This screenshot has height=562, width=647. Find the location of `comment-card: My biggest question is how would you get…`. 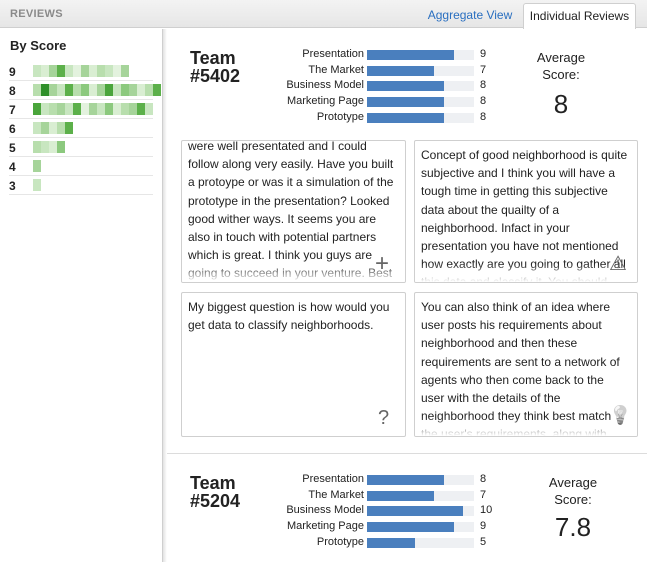

comment-card: My biggest question is how would you get… is located at coordinates (293, 364).